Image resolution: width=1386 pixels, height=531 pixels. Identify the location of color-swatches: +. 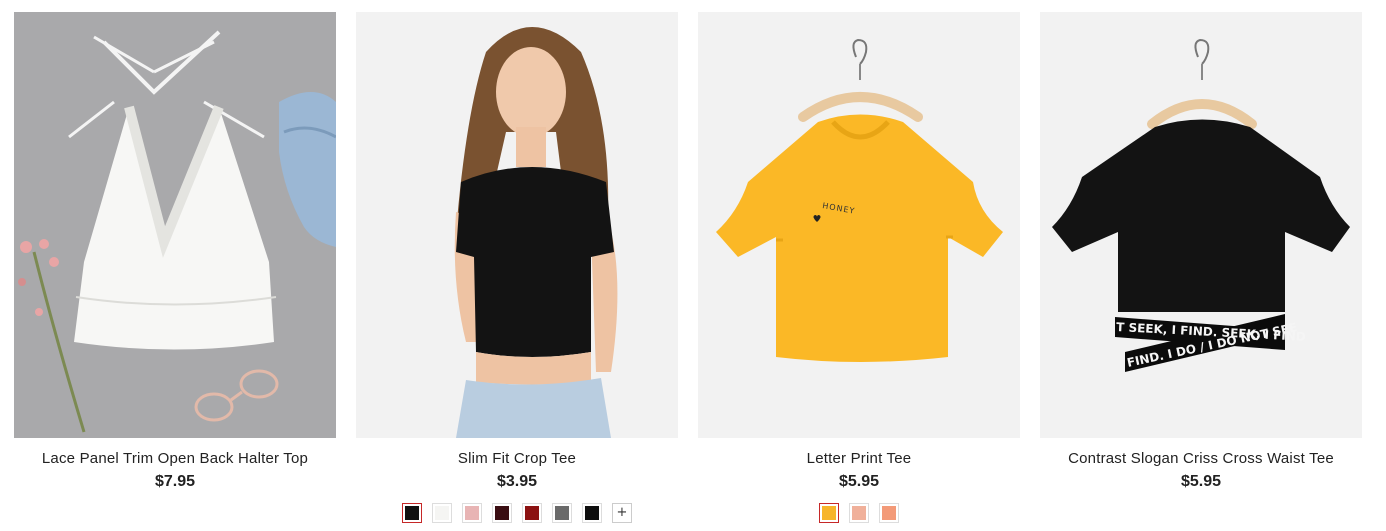
(517, 513).